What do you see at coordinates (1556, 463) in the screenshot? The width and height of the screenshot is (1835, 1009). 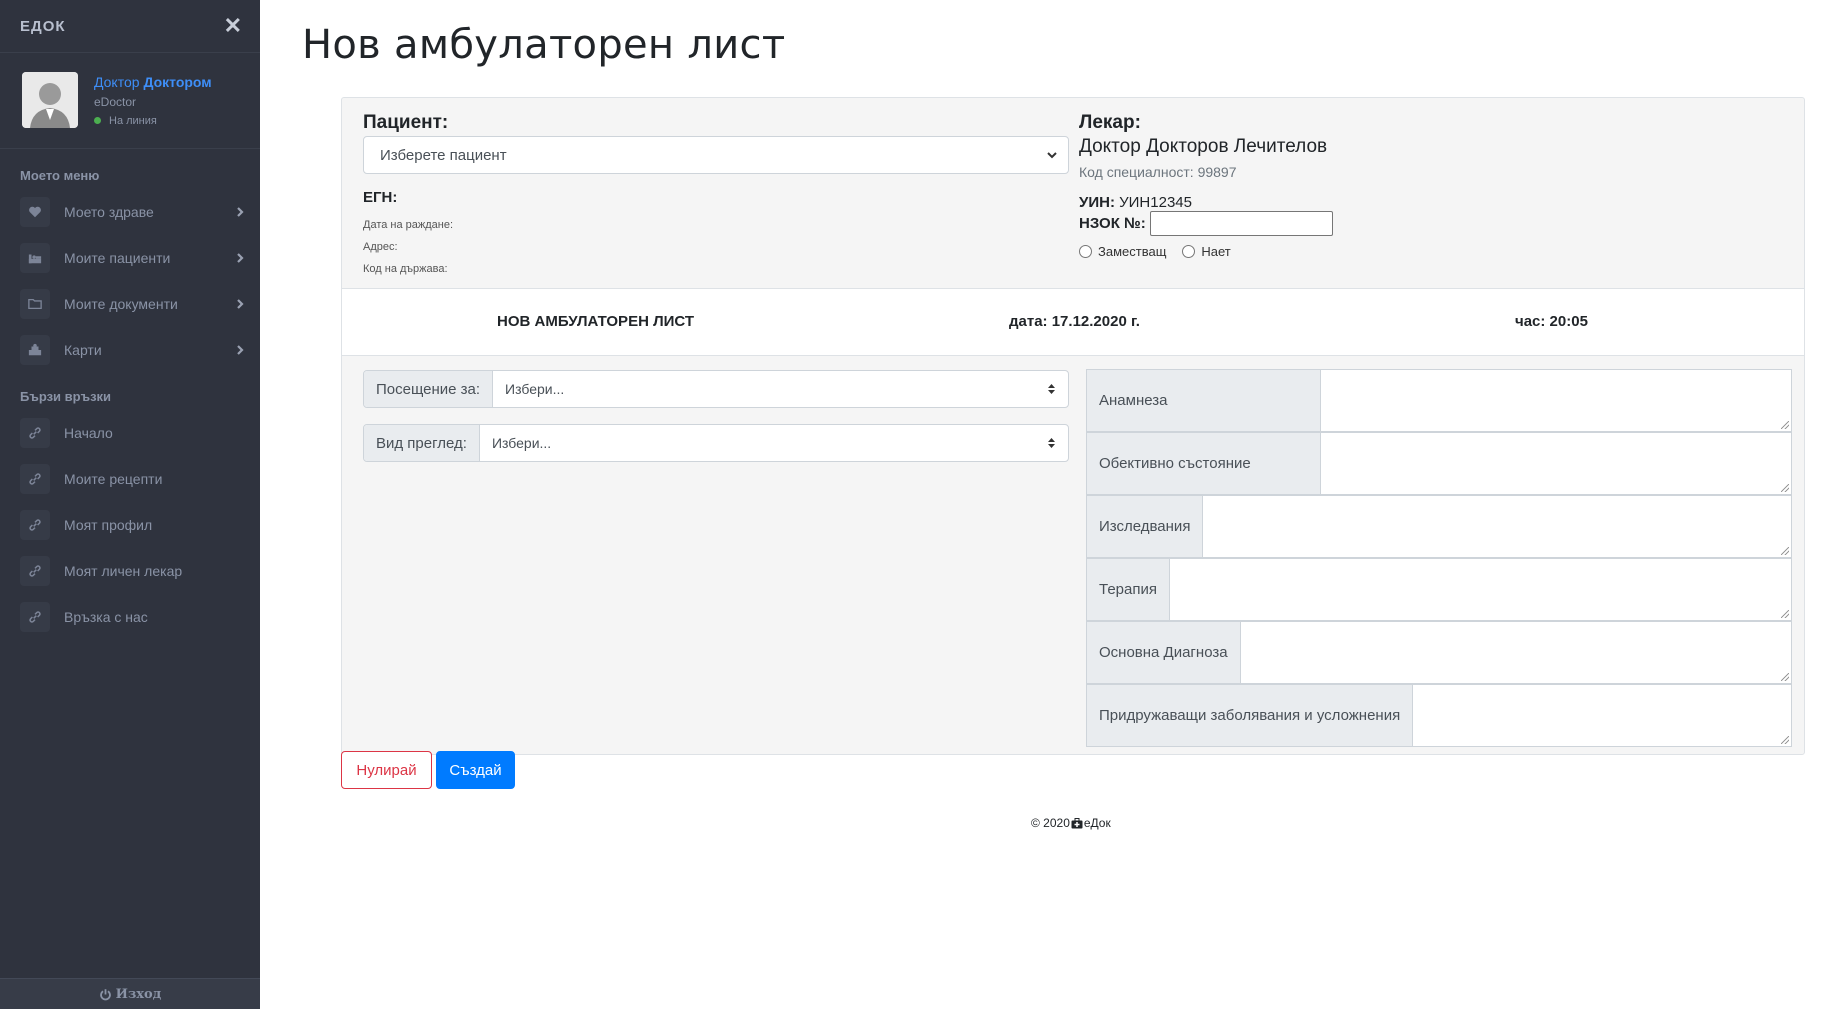 I see `objective-state-textarea` at bounding box center [1556, 463].